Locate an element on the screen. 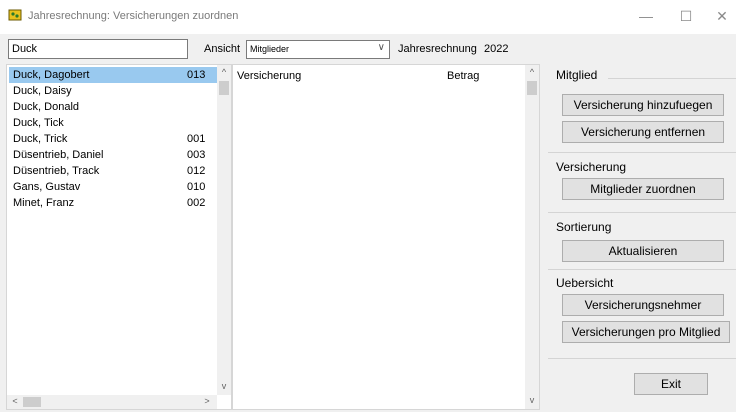  member-name: Minet, Franz is located at coordinates (44, 203).